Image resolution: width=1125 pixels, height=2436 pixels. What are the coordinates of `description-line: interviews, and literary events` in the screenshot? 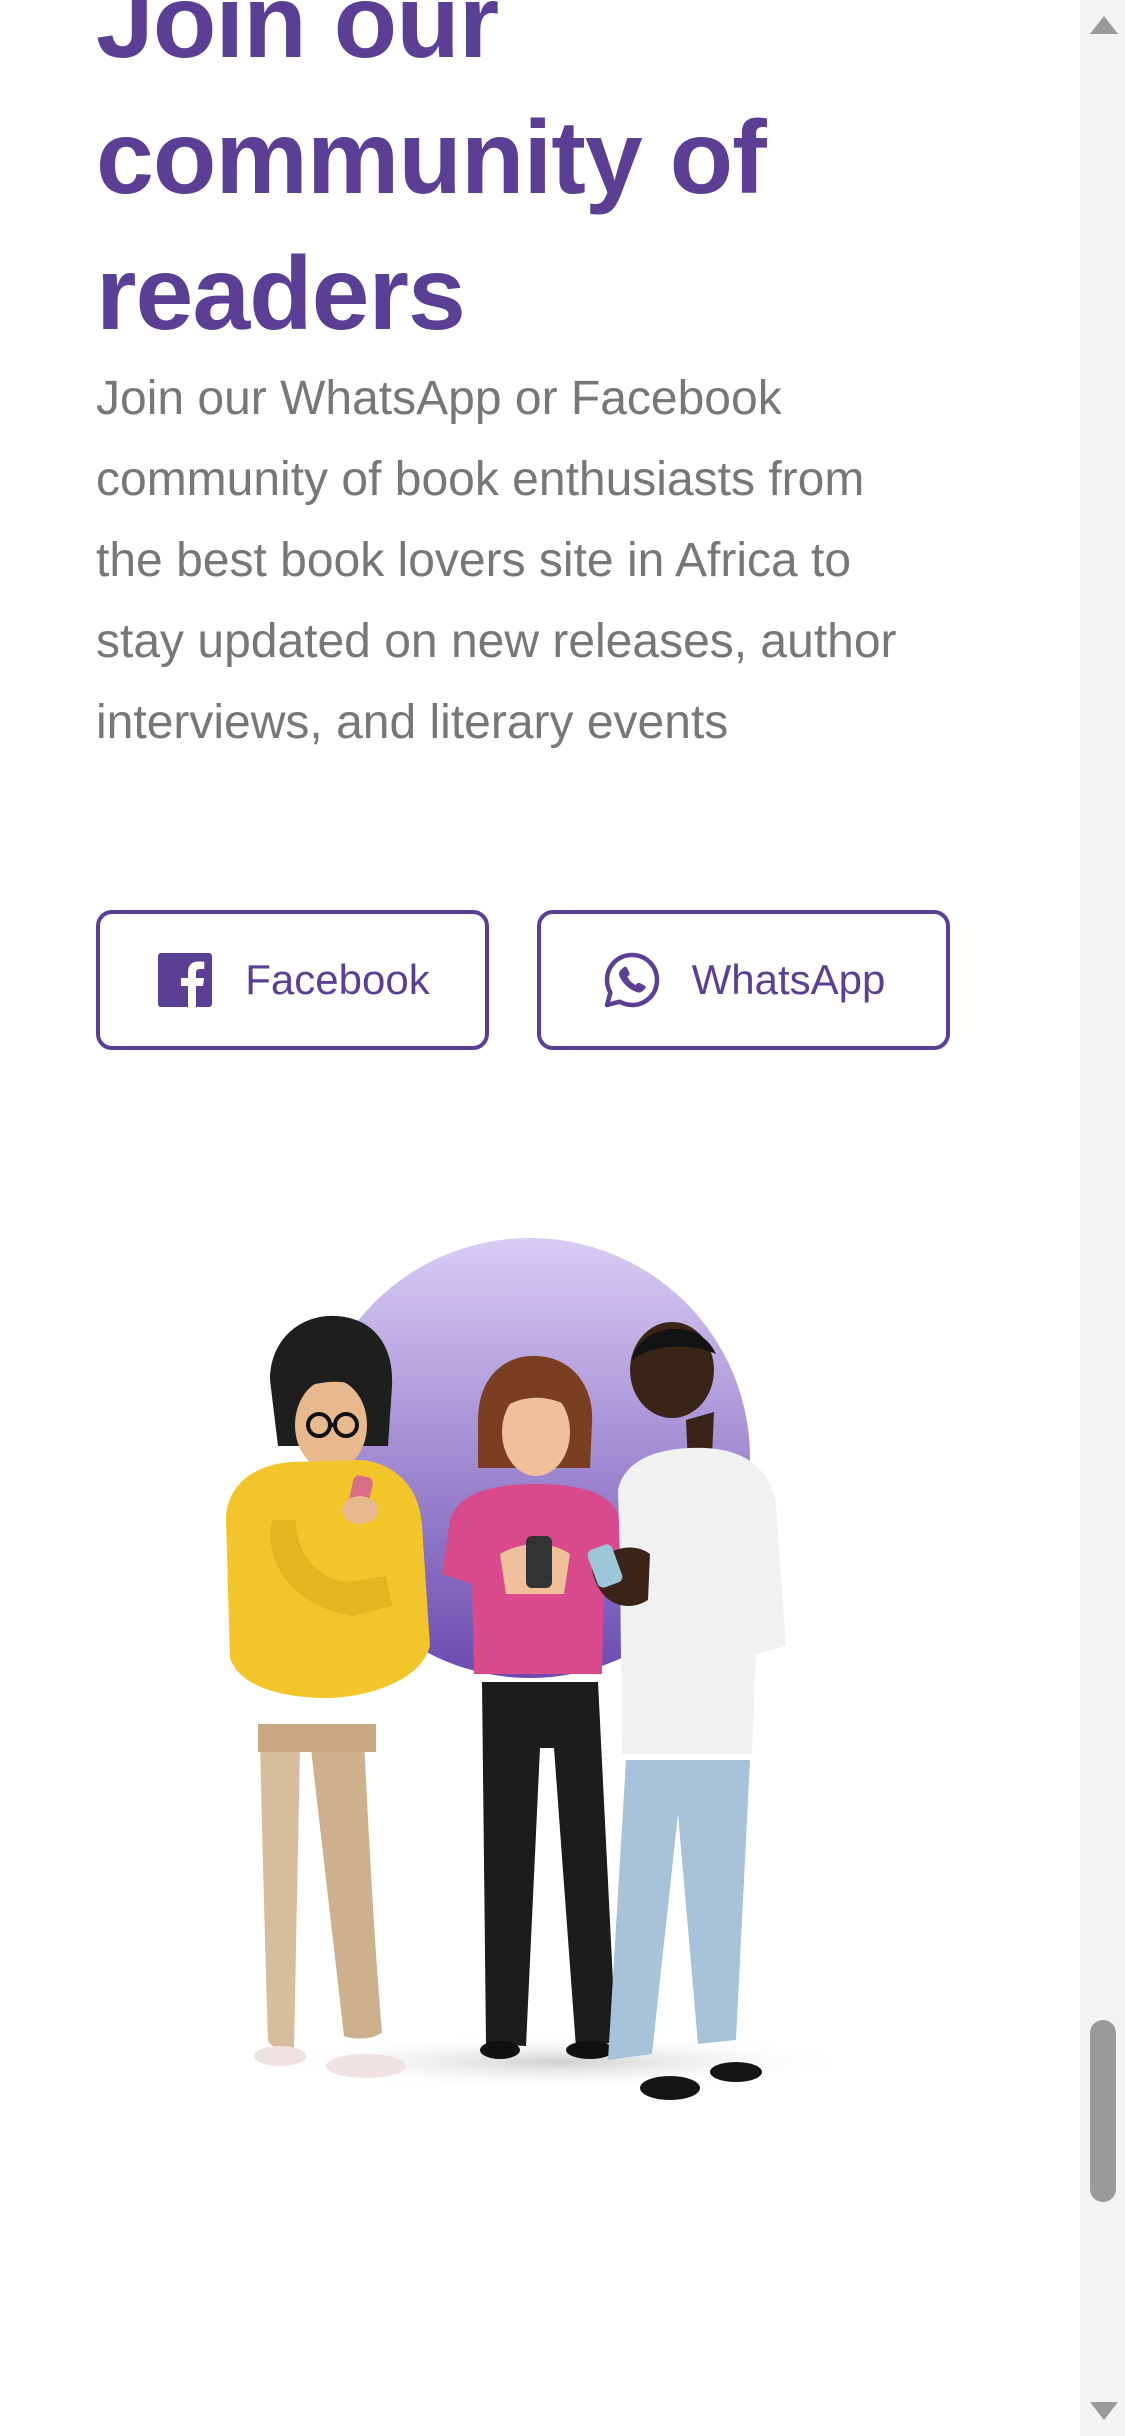 It's located at (412, 722).